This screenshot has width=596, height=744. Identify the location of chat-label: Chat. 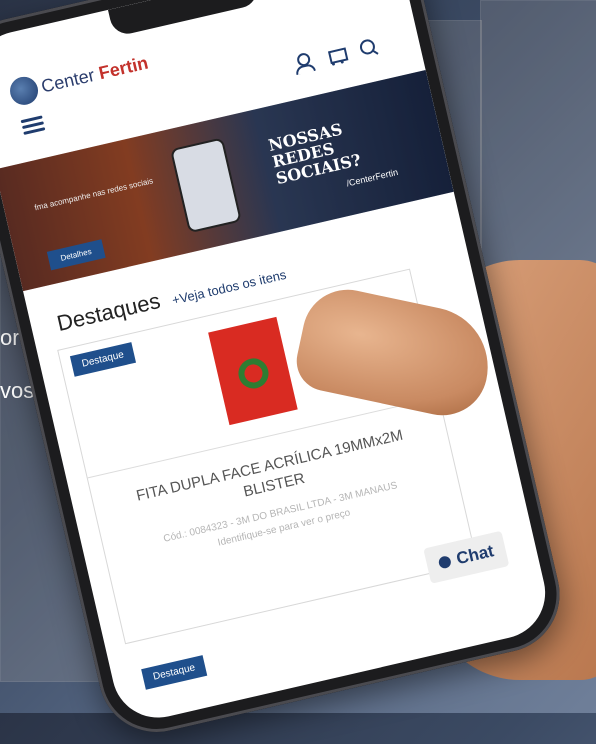
(475, 555).